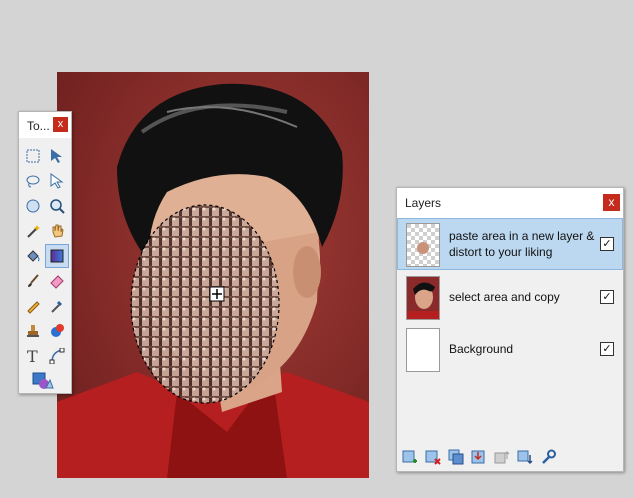 Image resolution: width=634 pixels, height=498 pixels. Describe the element at coordinates (57, 181) in the screenshot. I see `move-selection-icon` at that location.